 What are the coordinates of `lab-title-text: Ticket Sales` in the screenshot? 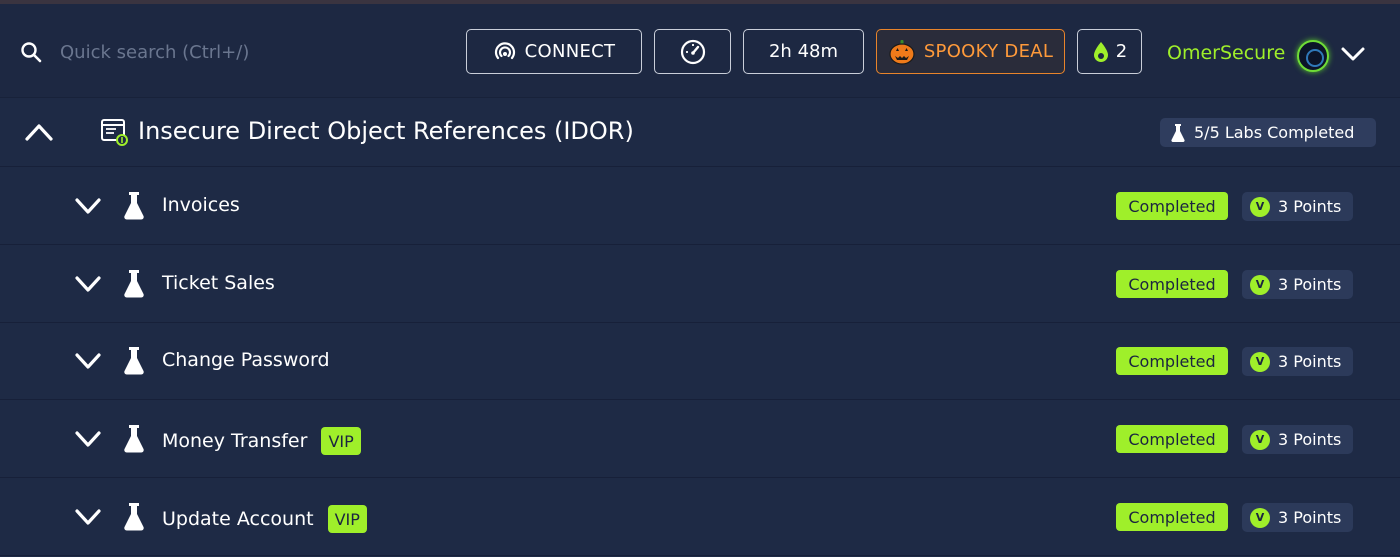 It's located at (218, 283).